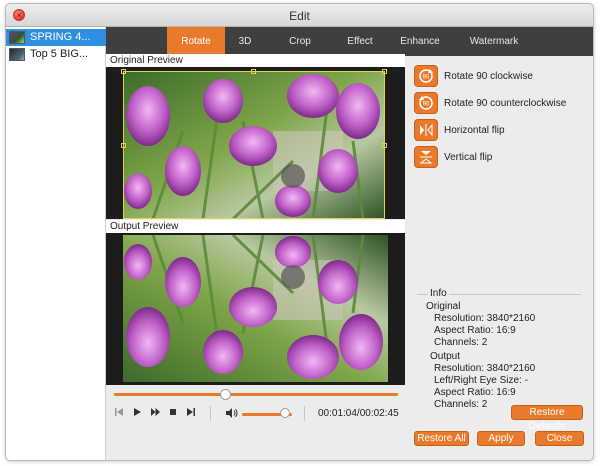  I want to click on output-video-frame, so click(255, 308).